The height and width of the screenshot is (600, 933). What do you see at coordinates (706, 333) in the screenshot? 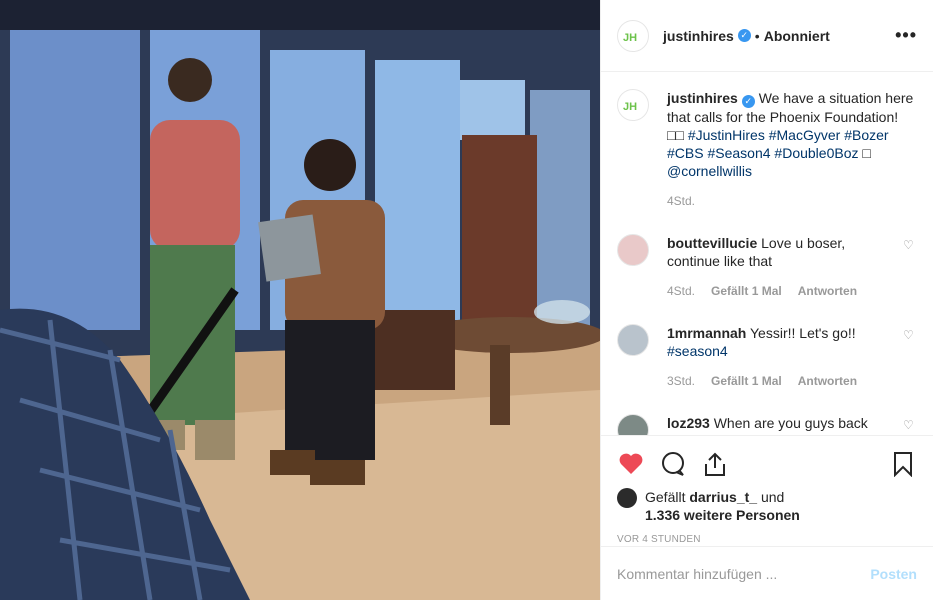
I see `commenter-username: 1mrmannah` at bounding box center [706, 333].